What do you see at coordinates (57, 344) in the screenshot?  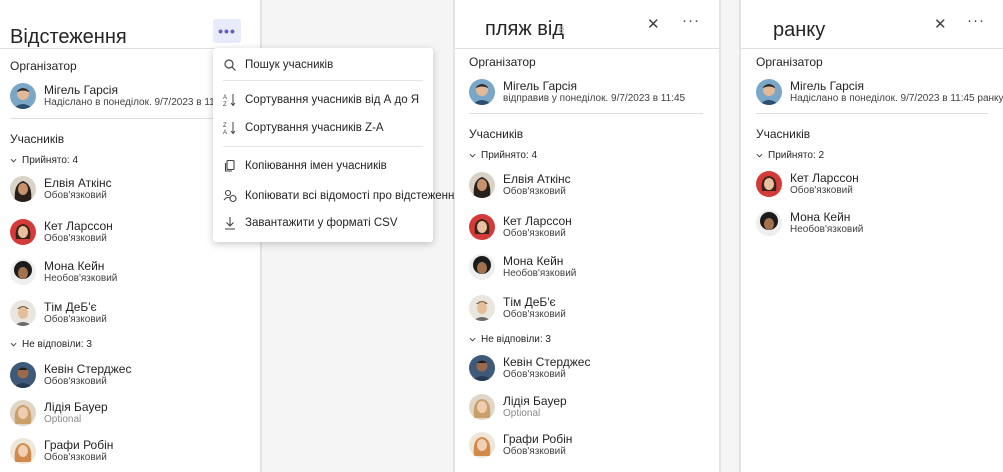 I see `noreply-group-label: Не відповіли: 3` at bounding box center [57, 344].